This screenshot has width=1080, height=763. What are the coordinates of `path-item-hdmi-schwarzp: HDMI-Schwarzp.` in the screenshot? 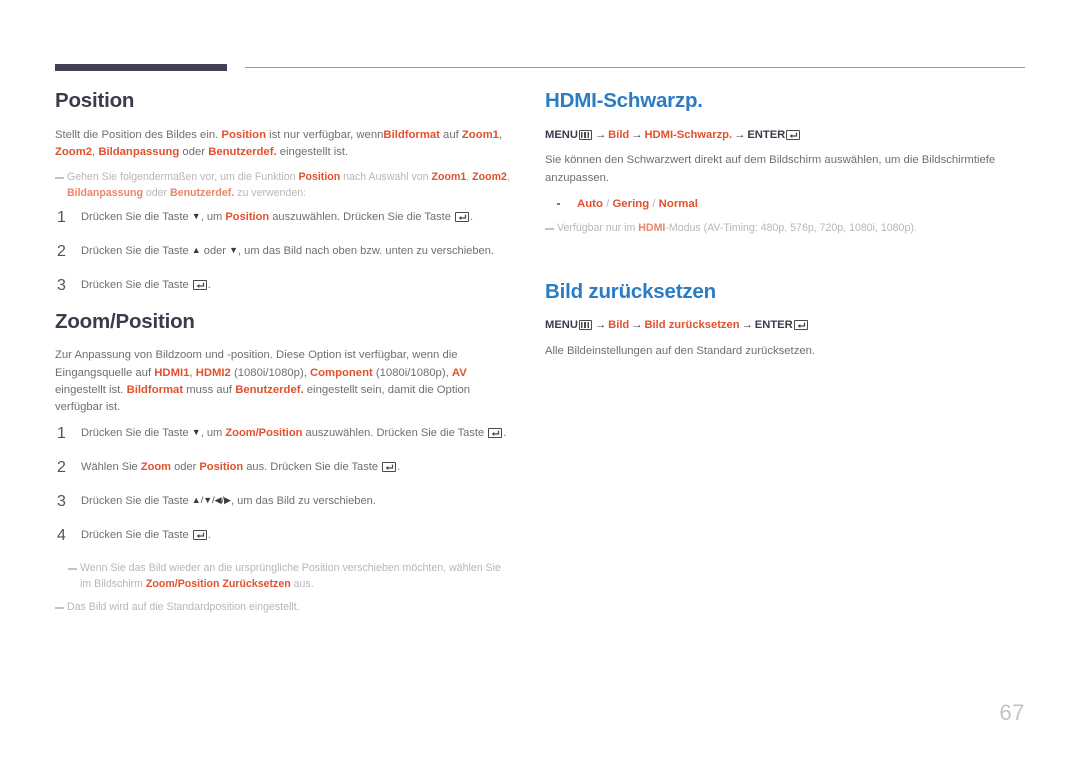 It's located at (688, 134).